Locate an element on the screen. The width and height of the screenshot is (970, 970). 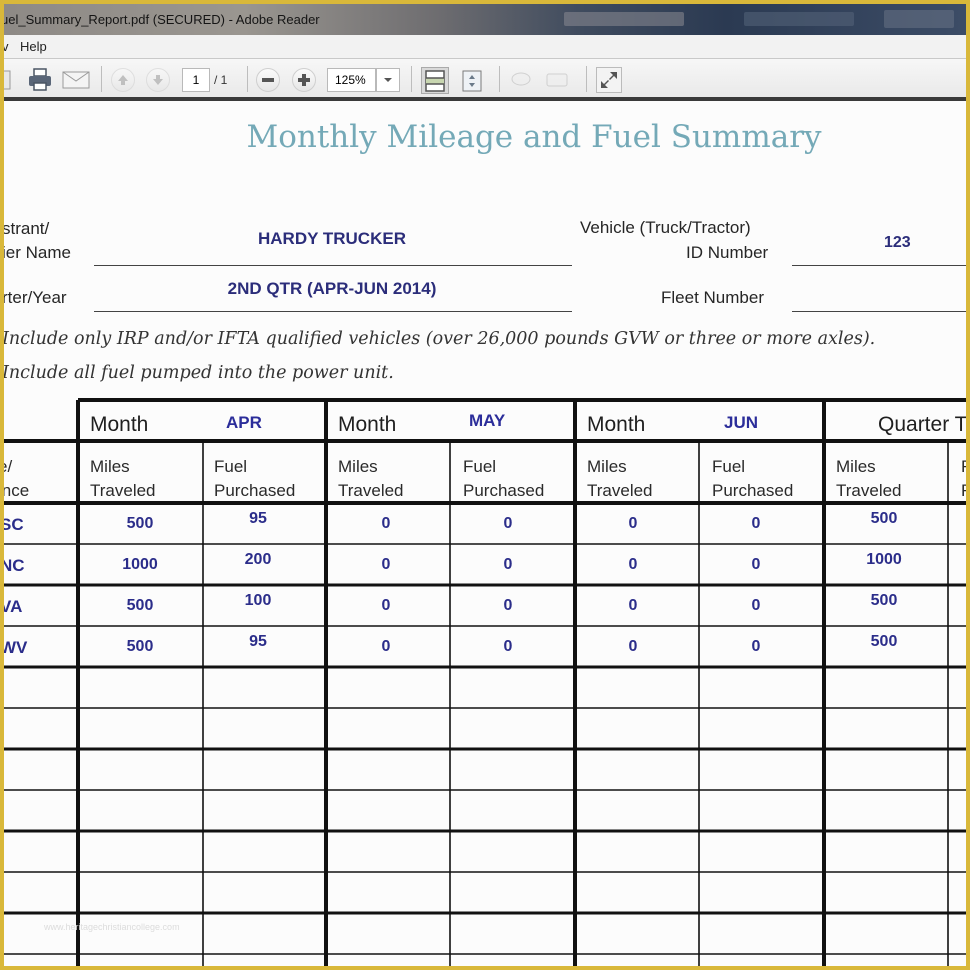
jurisdiction-cell: VA is located at coordinates (13, 607).